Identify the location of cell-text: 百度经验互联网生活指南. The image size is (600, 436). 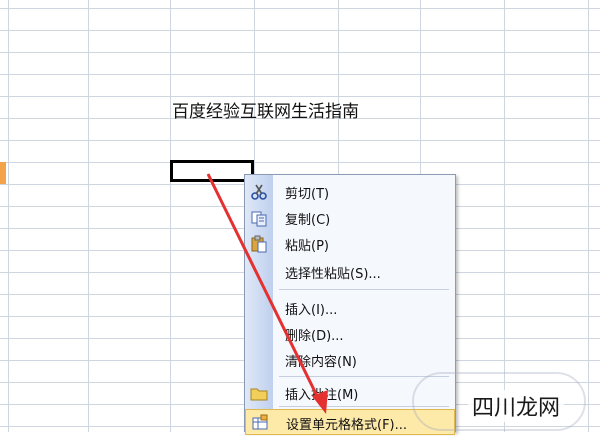
(265, 109).